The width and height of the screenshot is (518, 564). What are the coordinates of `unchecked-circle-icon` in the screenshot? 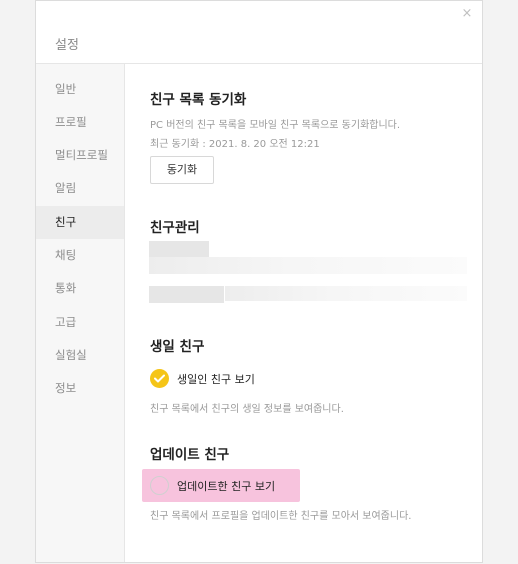 It's located at (159, 485).